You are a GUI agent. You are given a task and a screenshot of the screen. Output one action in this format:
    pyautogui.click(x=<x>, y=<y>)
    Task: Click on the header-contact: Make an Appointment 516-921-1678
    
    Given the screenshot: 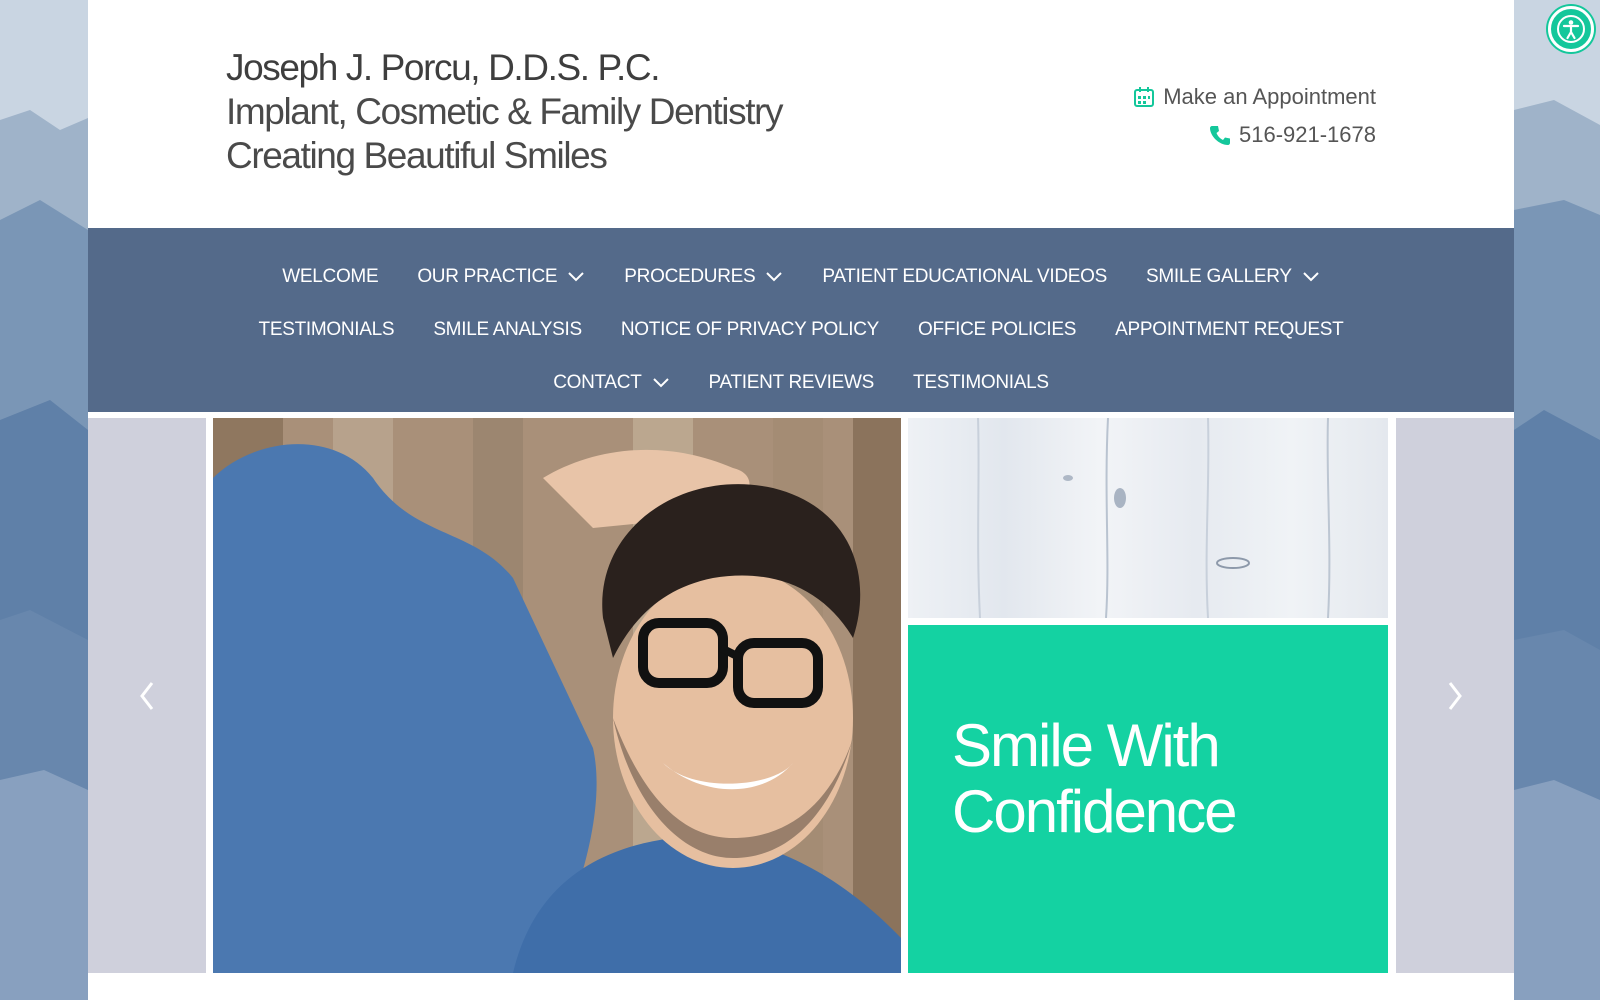 What is the action you would take?
    pyautogui.click(x=1254, y=116)
    